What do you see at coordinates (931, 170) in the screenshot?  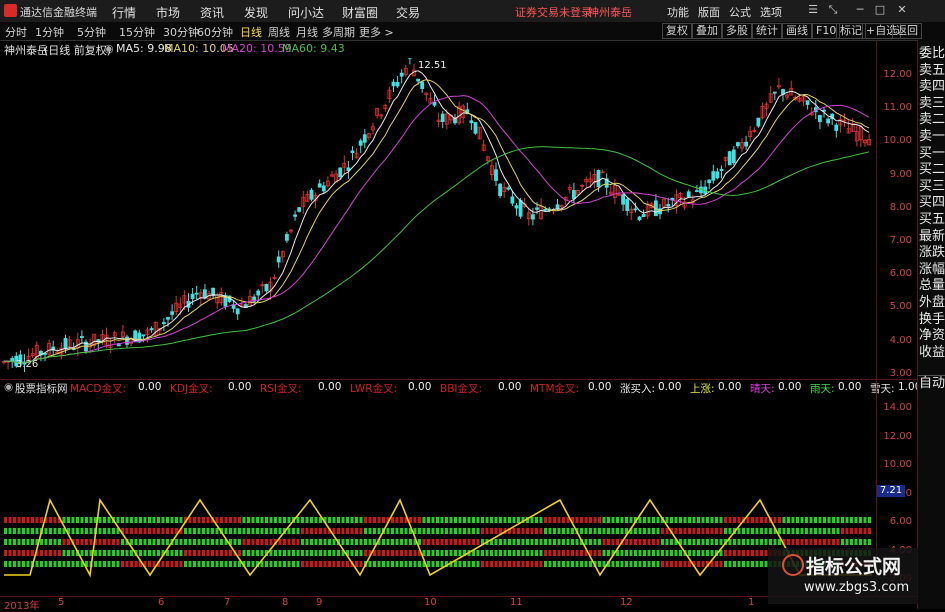 I see `sidebar-item-7: 买二` at bounding box center [931, 170].